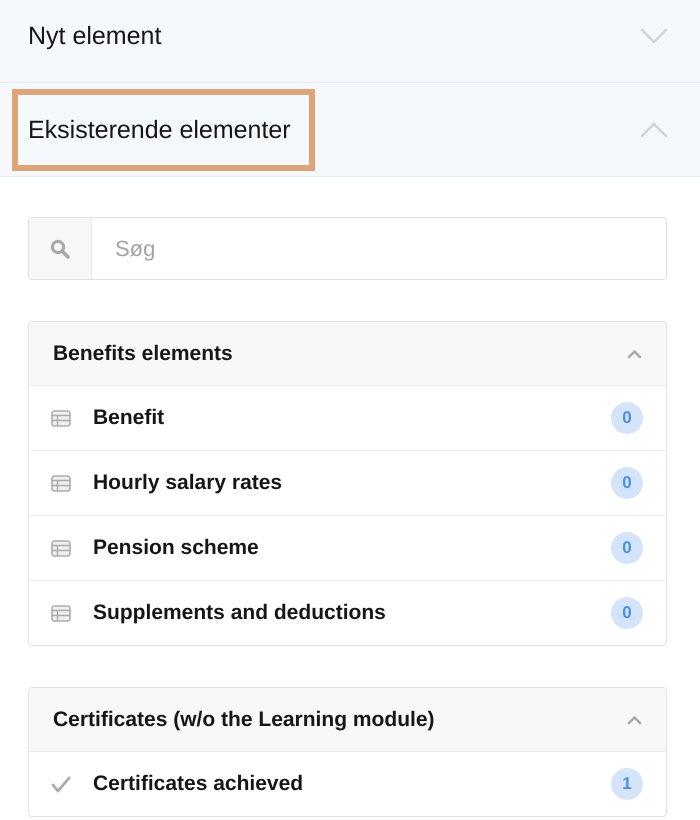 The height and width of the screenshot is (820, 700). I want to click on accordion-header: Eksisterende elementer, so click(350, 130).